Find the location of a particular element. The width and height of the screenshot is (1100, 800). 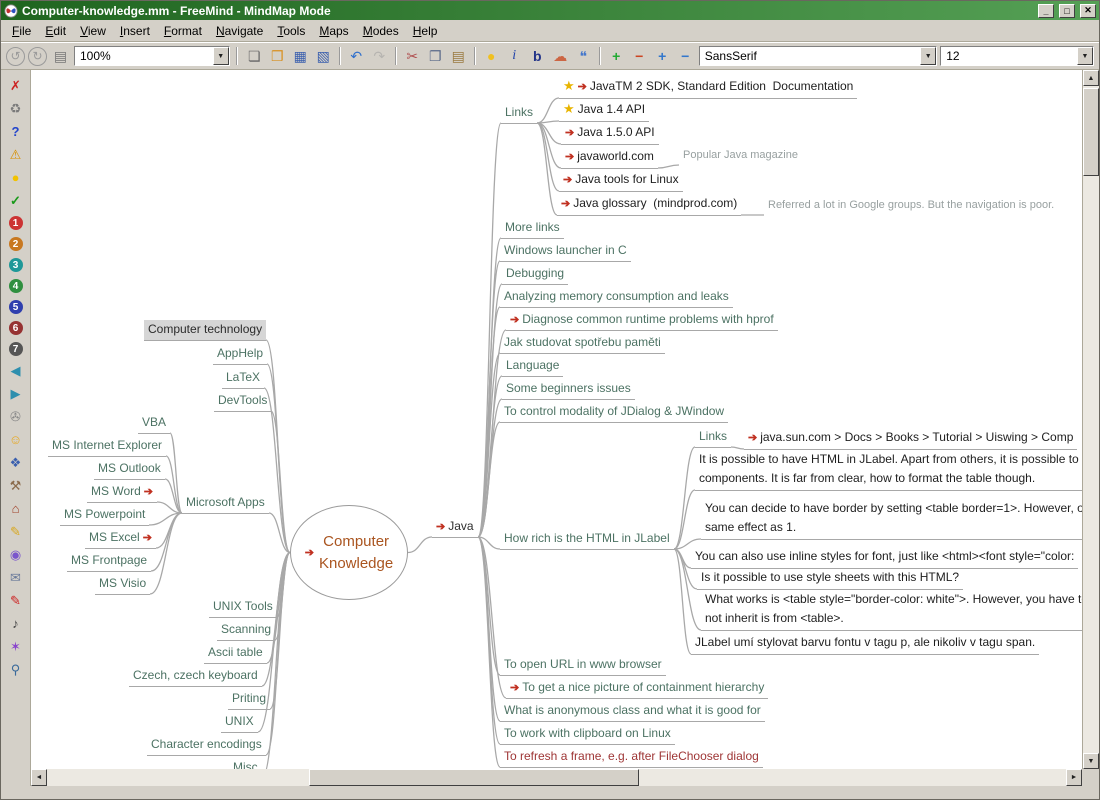

mindmap-node-howrich: How rich is the HTML in JLabel is located at coordinates (587, 539).